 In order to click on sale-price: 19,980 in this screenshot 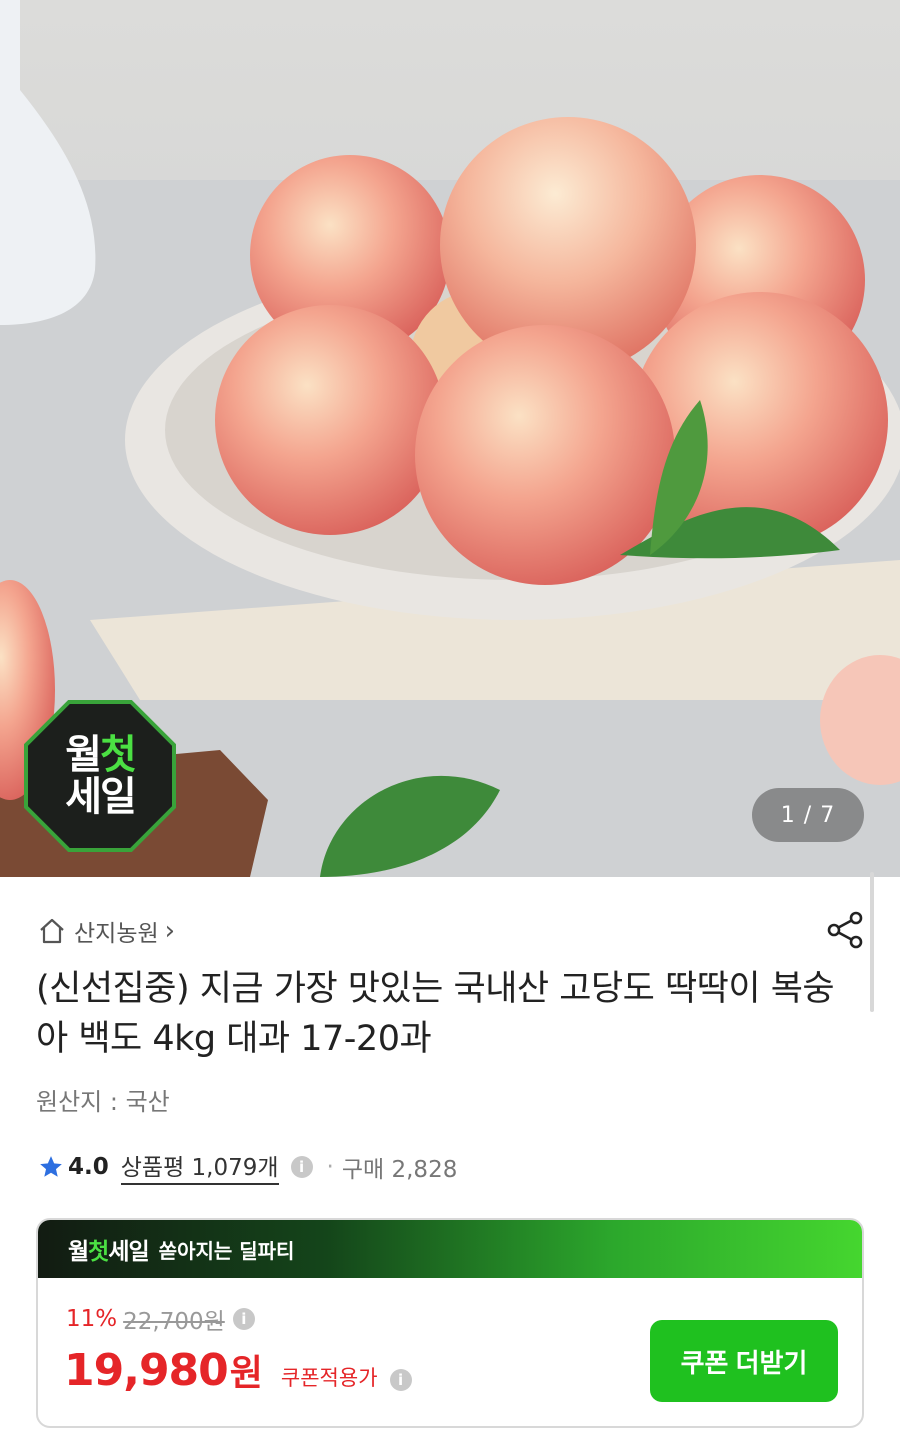, I will do `click(146, 1370)`.